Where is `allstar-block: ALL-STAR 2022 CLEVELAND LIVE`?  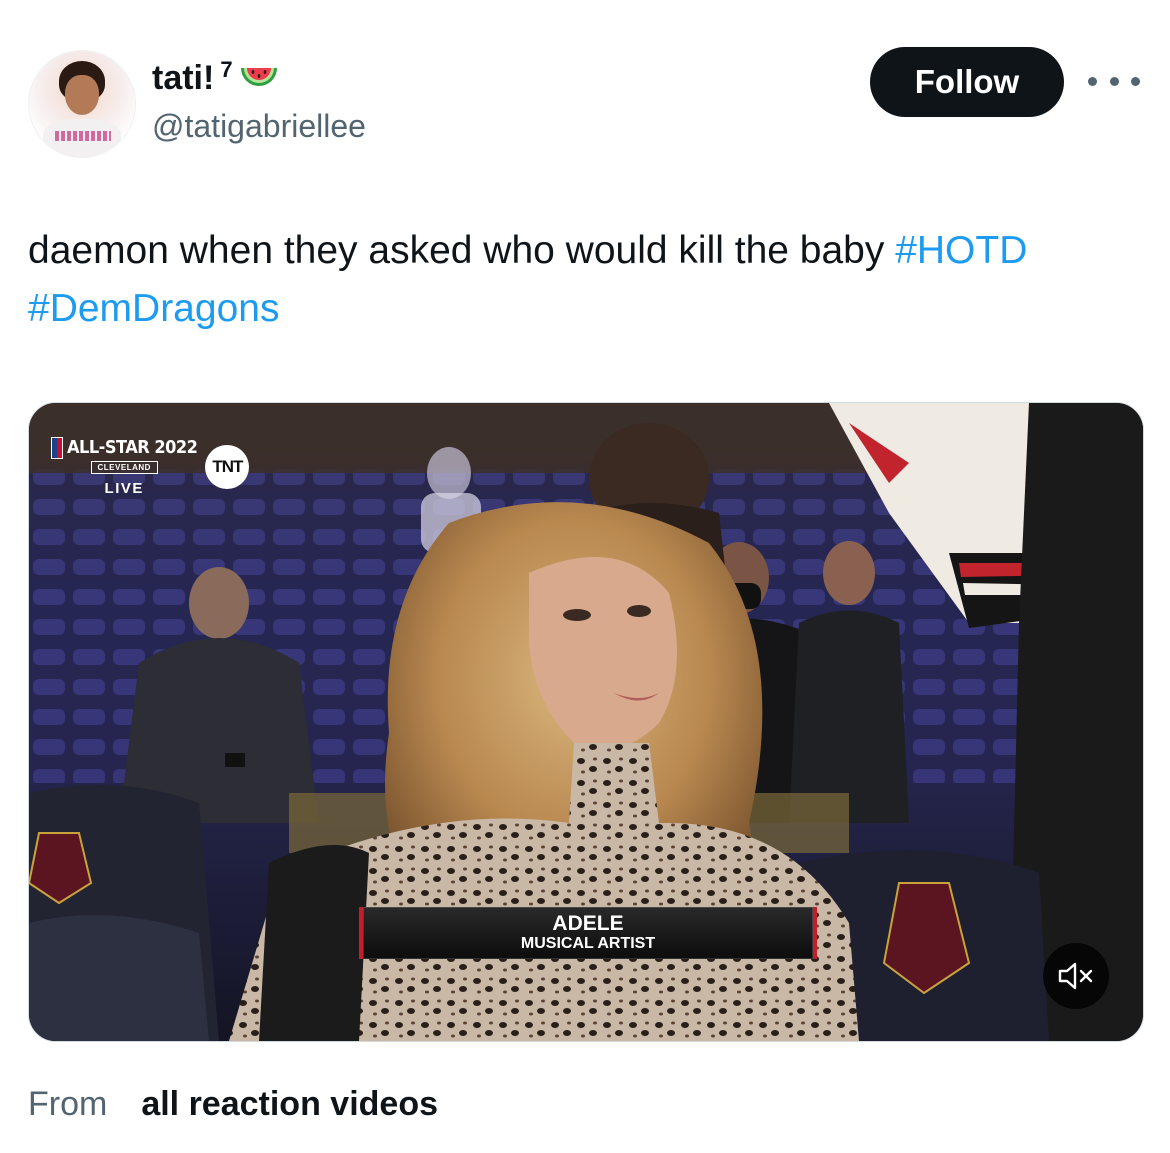
allstar-block: ALL-STAR 2022 CLEVELAND LIVE is located at coordinates (124, 467).